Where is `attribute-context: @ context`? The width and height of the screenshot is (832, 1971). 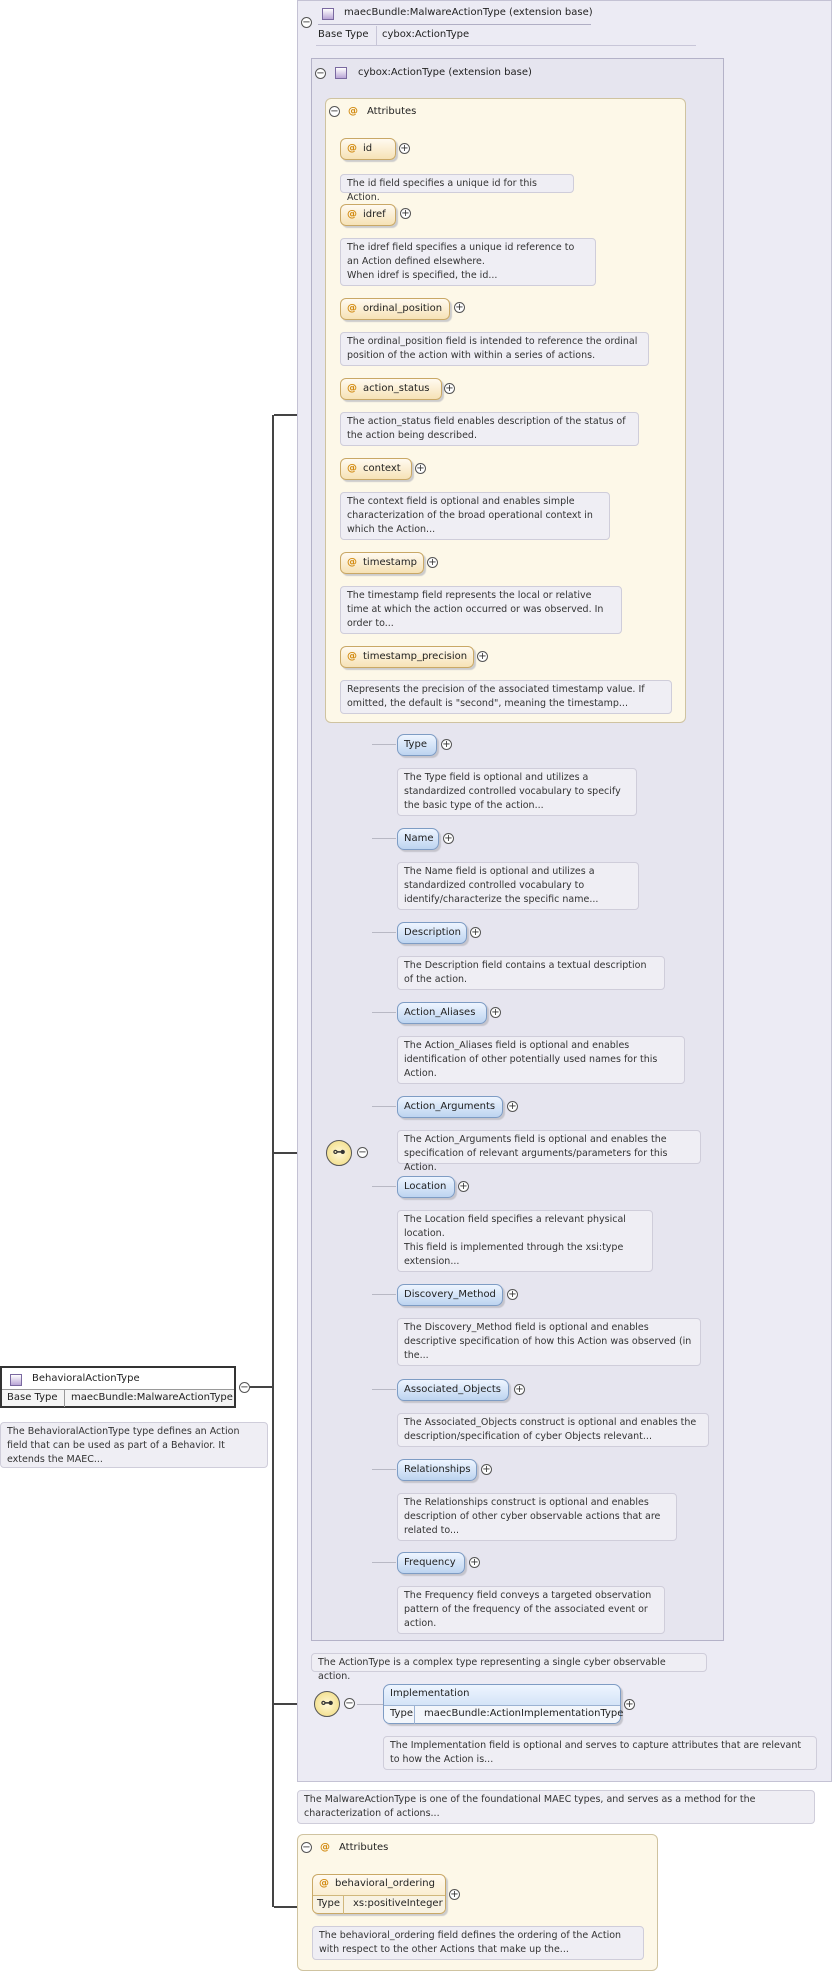 attribute-context: @ context is located at coordinates (376, 469).